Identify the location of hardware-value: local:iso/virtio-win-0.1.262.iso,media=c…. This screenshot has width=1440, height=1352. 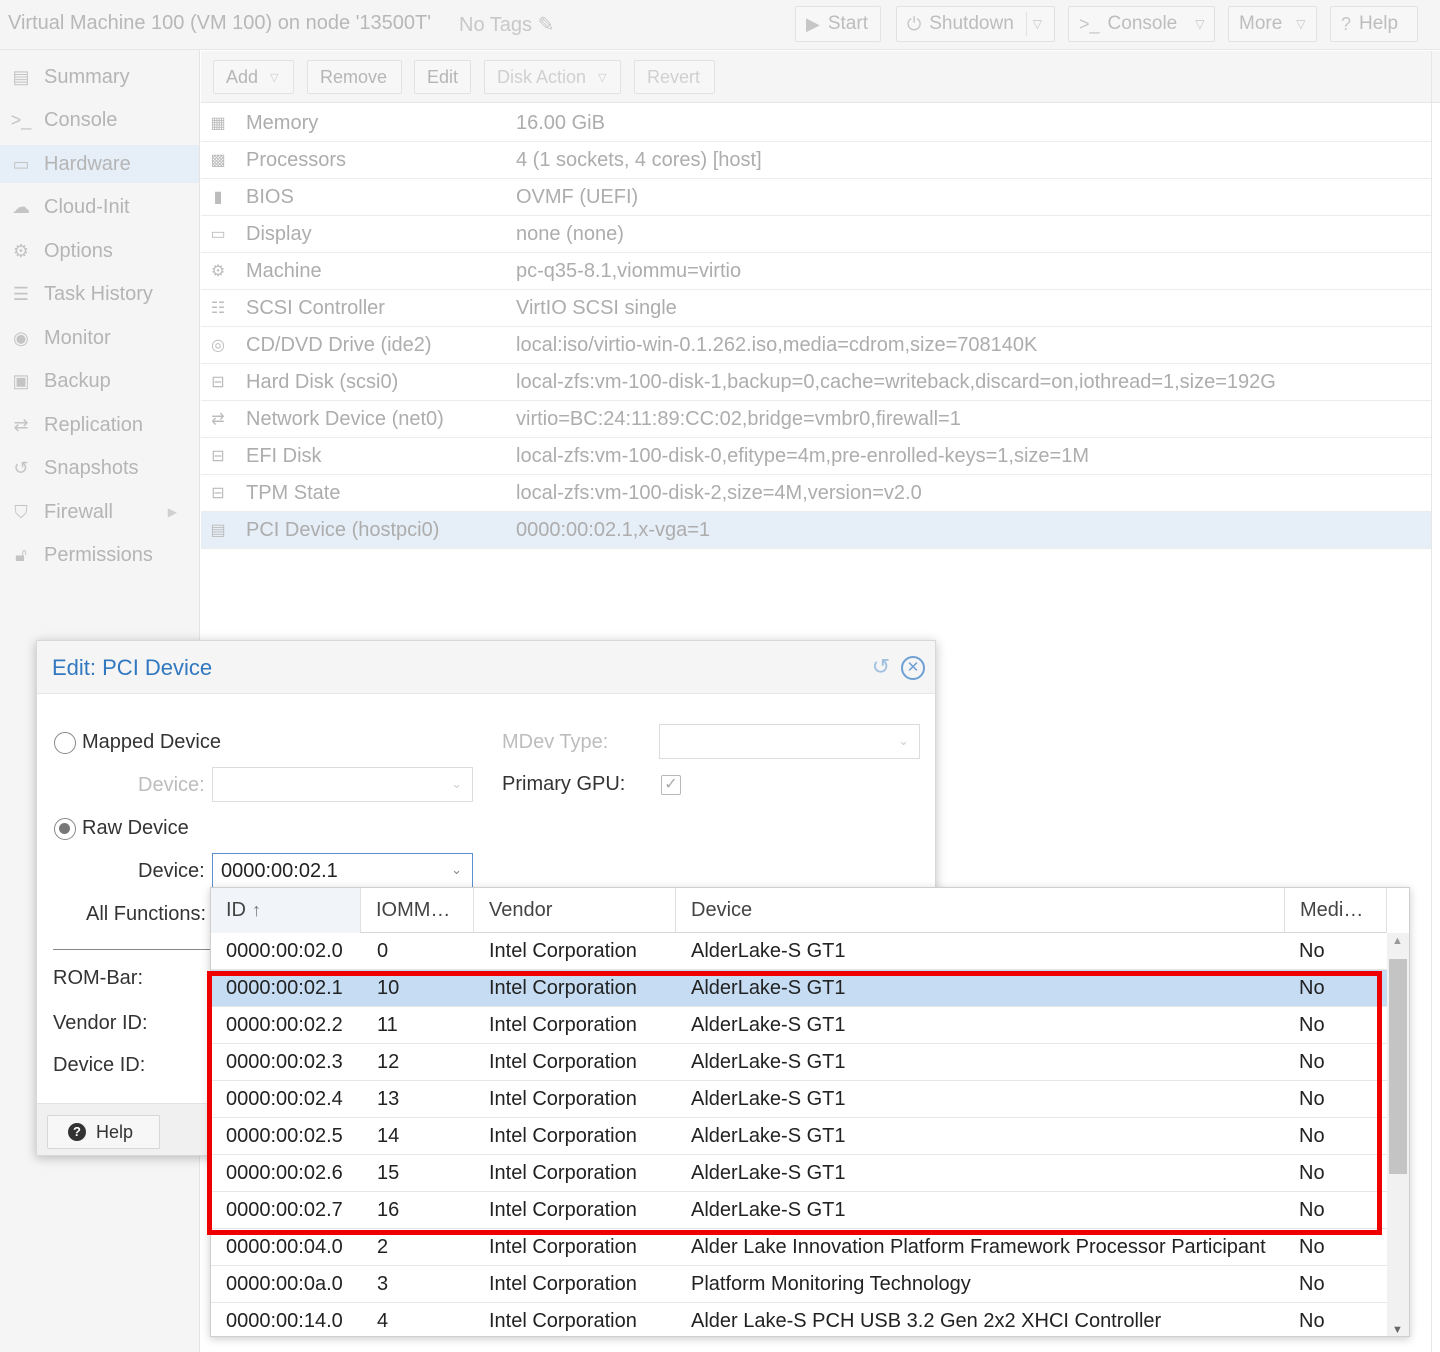
(777, 344).